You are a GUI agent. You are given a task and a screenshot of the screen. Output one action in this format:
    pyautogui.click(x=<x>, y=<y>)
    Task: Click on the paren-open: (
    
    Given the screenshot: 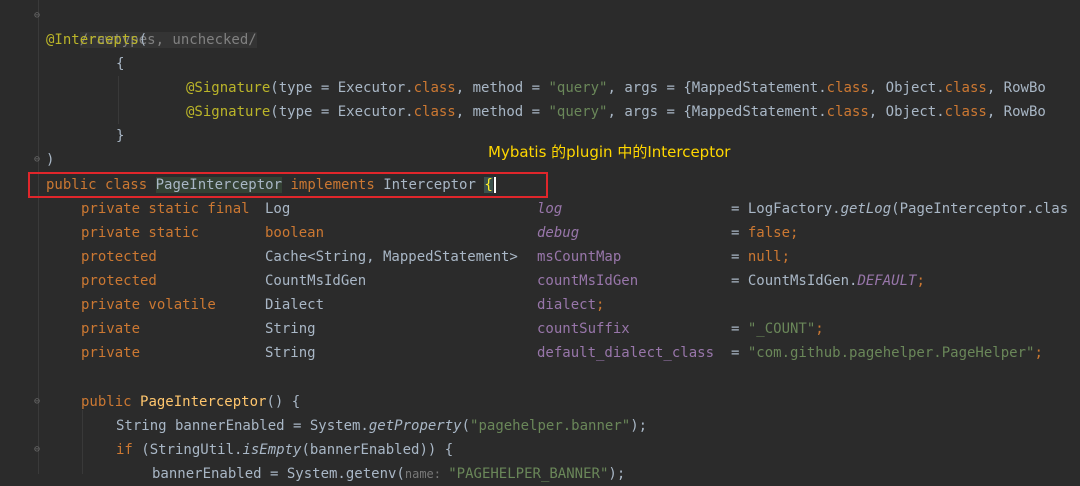 What is the action you would take?
    pyautogui.click(x=143, y=40)
    